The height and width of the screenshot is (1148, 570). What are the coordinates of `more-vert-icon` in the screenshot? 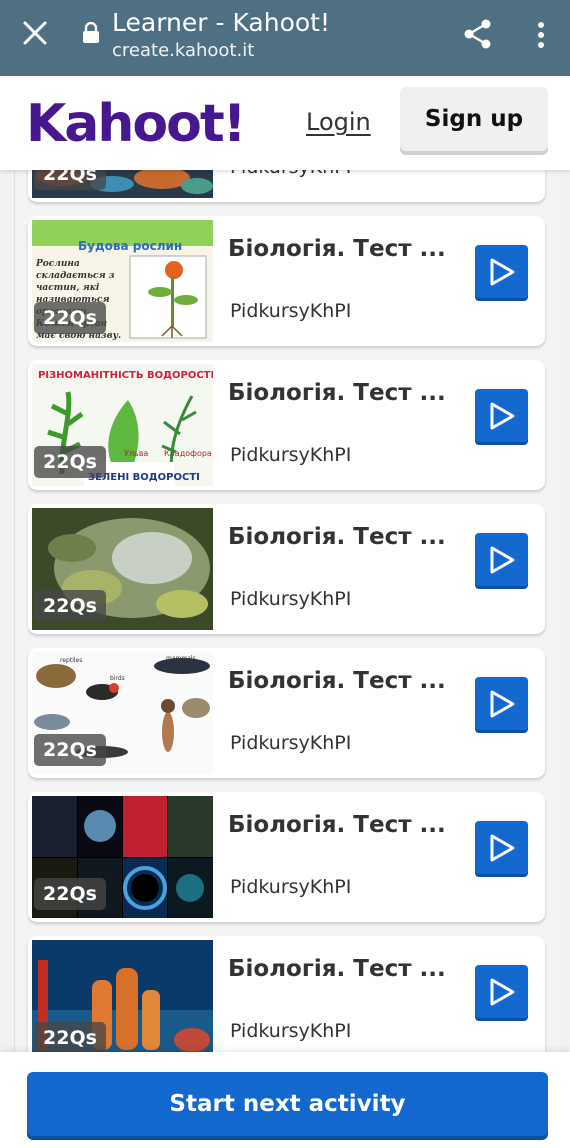 It's located at (541, 35).